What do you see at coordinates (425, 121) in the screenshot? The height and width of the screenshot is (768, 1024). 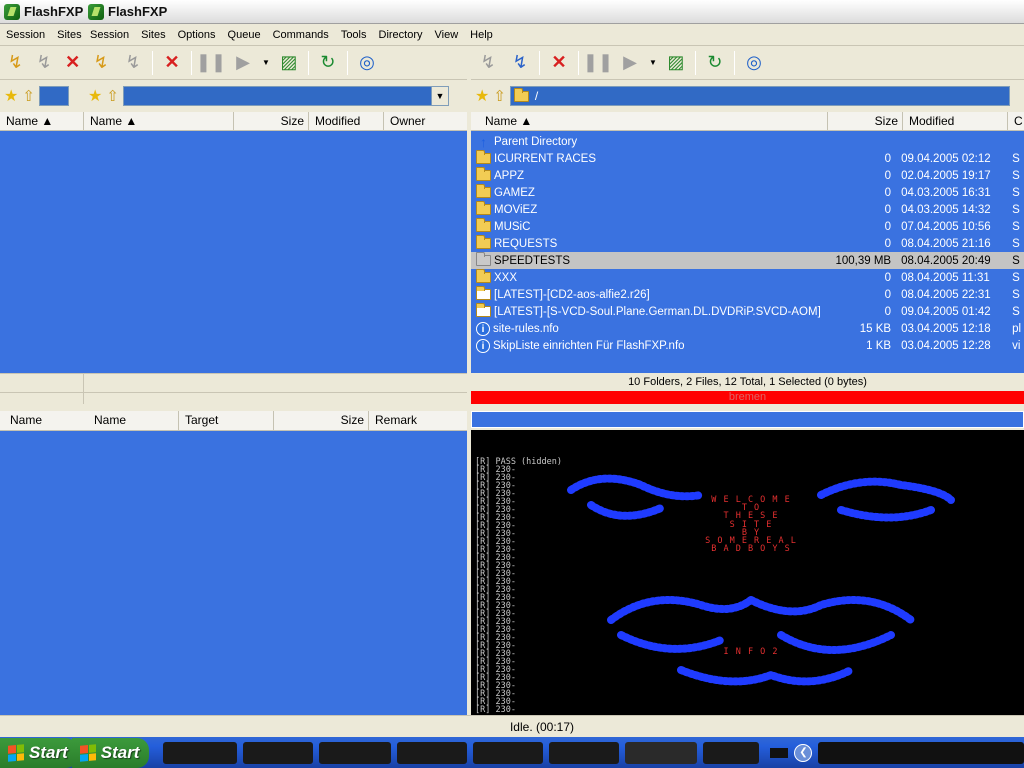 I see `local-col-owner: Owner` at bounding box center [425, 121].